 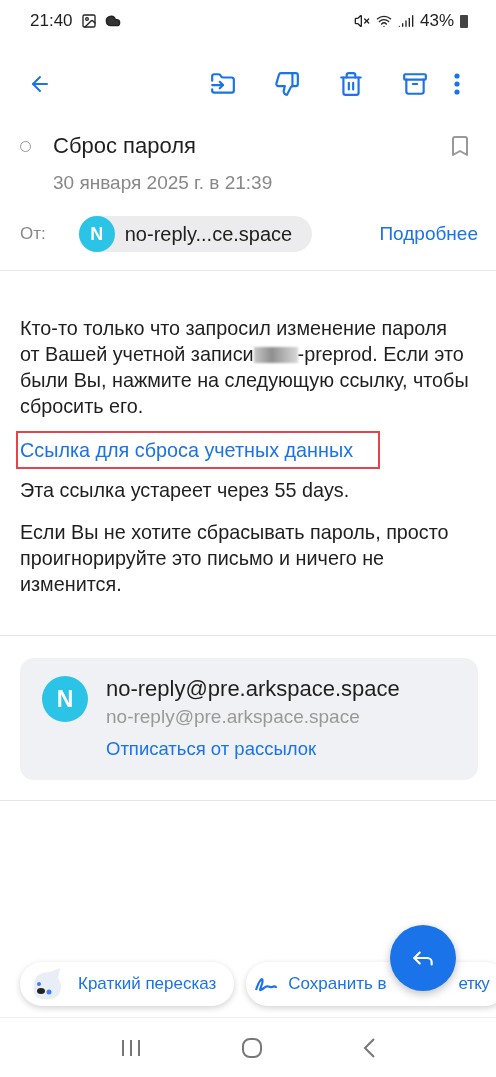 What do you see at coordinates (253, 689) in the screenshot?
I see `sender-name: no-reply@pre.arkspace.space` at bounding box center [253, 689].